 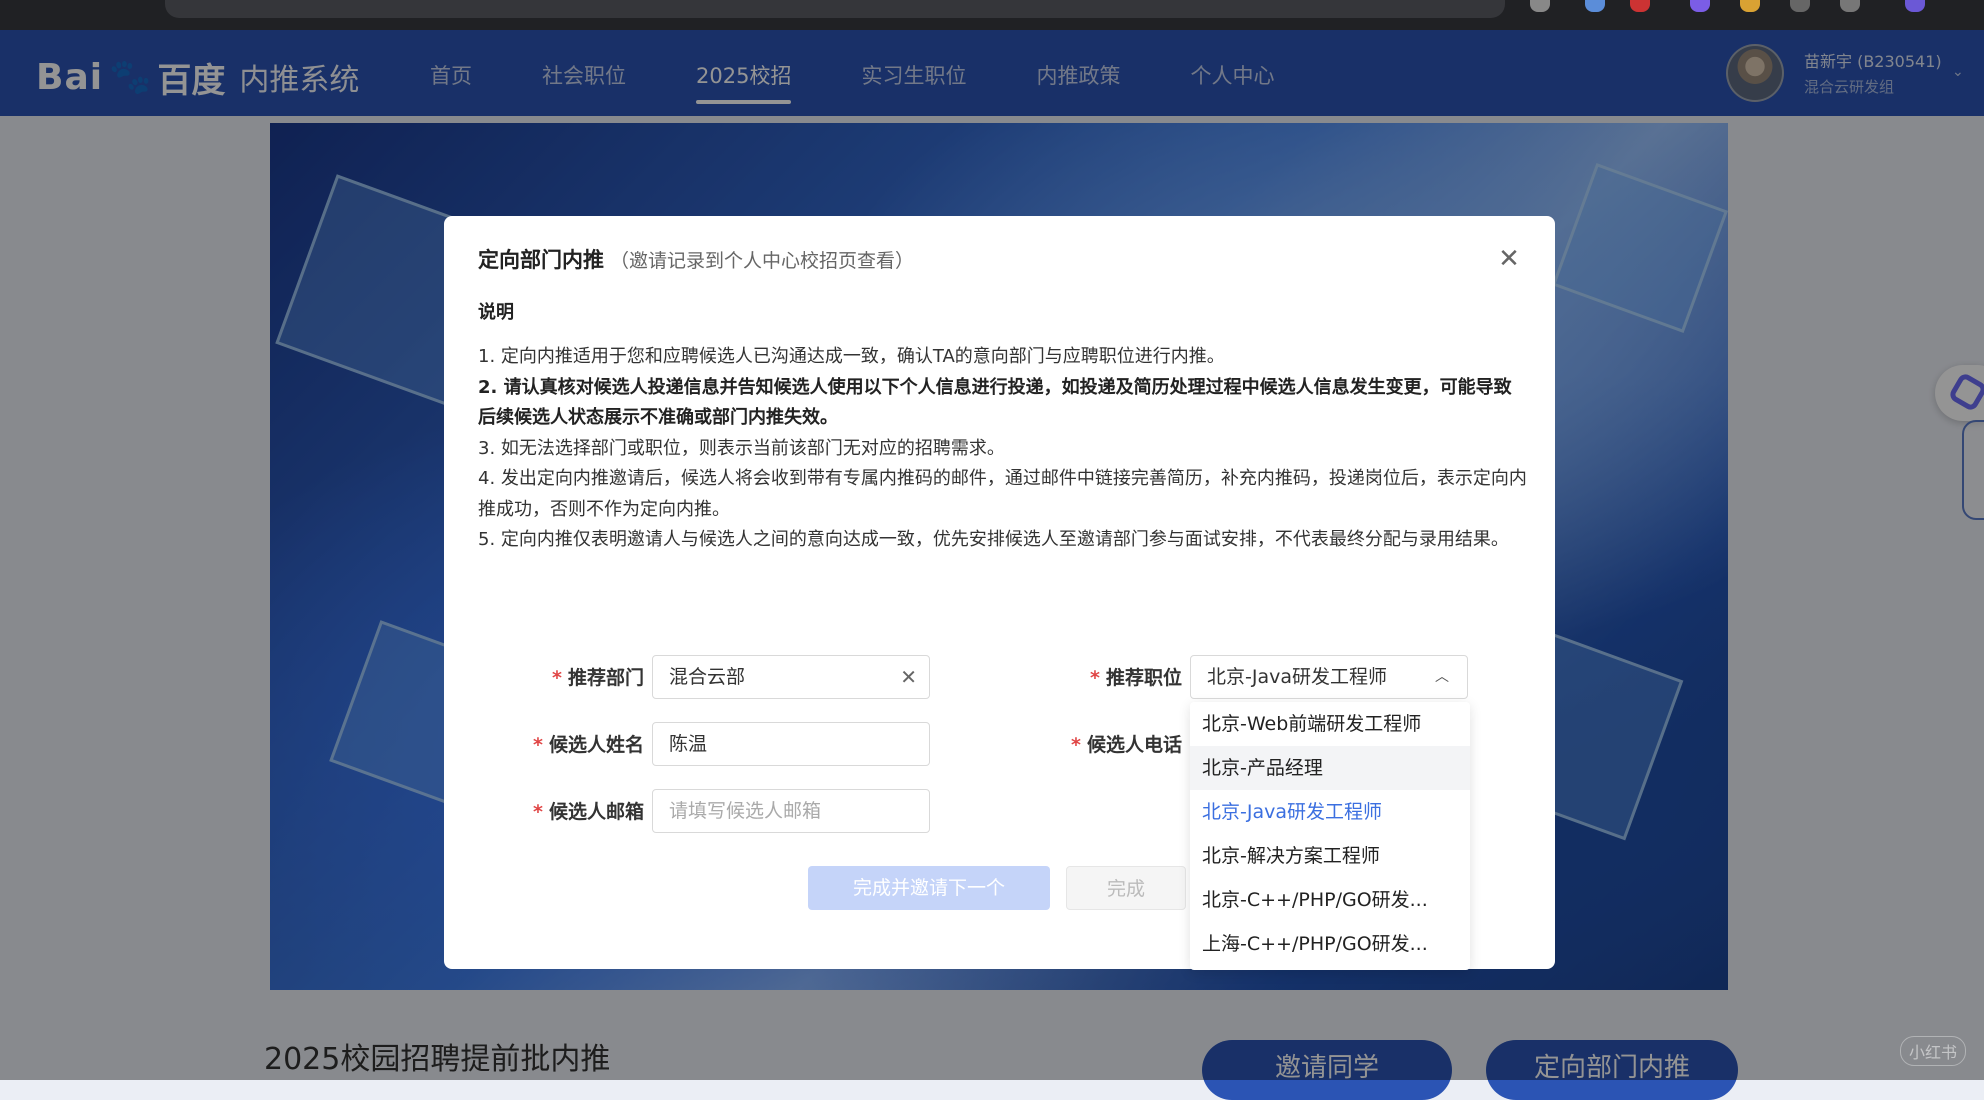 I want to click on name-label-text: 候选人姓名, so click(x=596, y=745).